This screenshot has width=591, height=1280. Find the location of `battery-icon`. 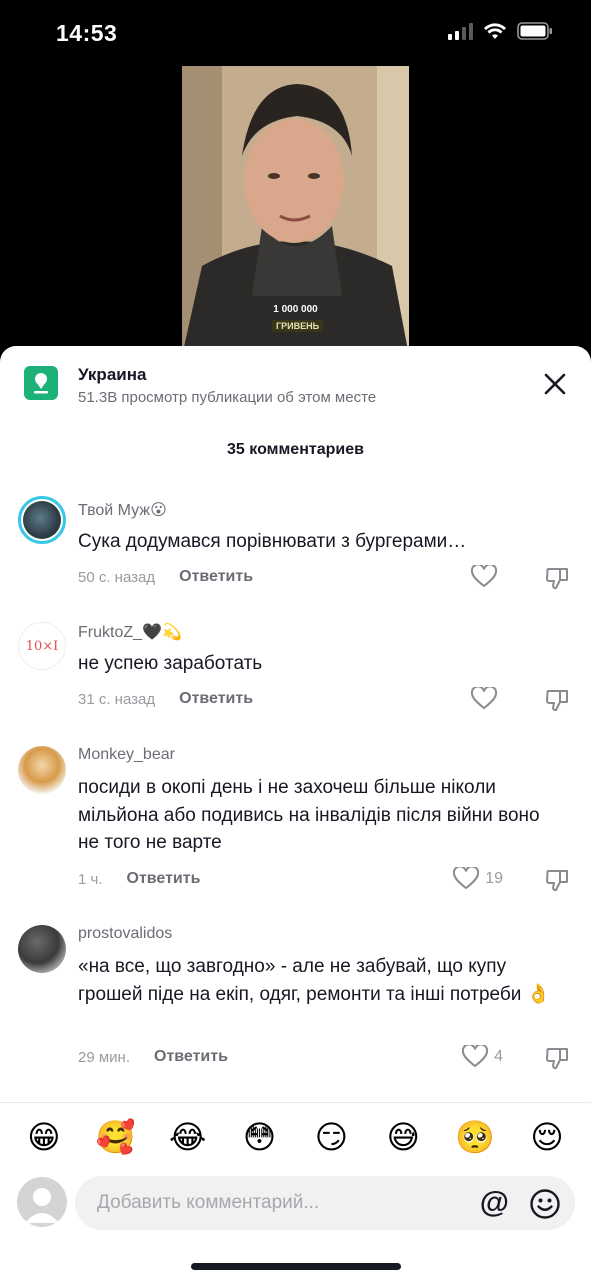

battery-icon is located at coordinates (534, 31).